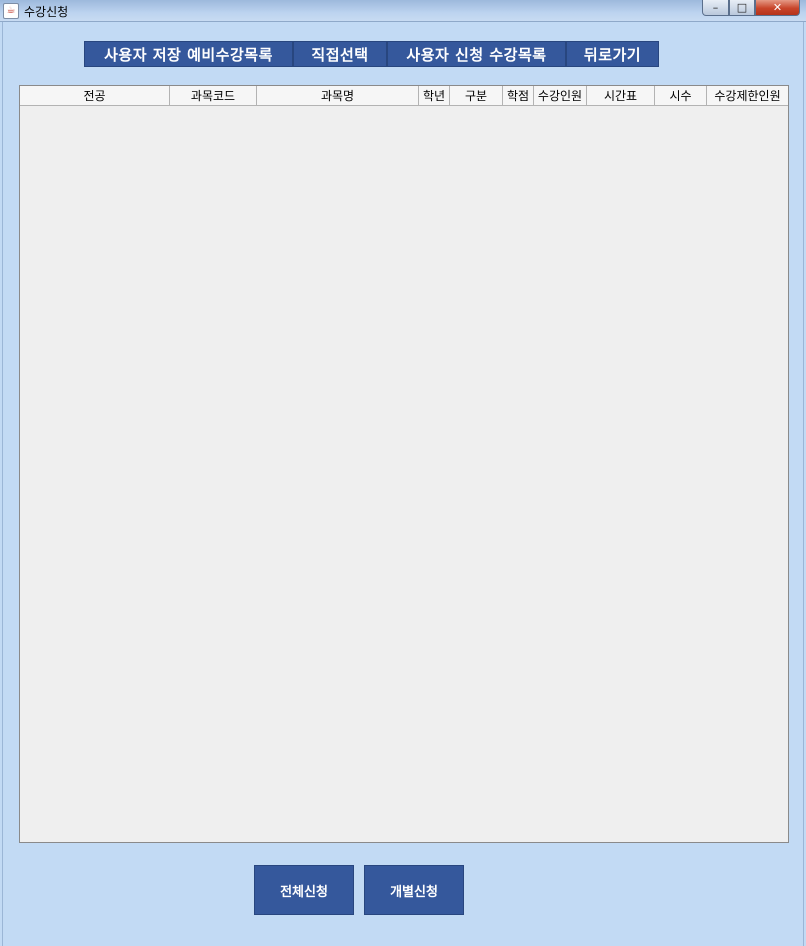 The image size is (806, 946). What do you see at coordinates (742, 8) in the screenshot?
I see `maximize-button: □` at bounding box center [742, 8].